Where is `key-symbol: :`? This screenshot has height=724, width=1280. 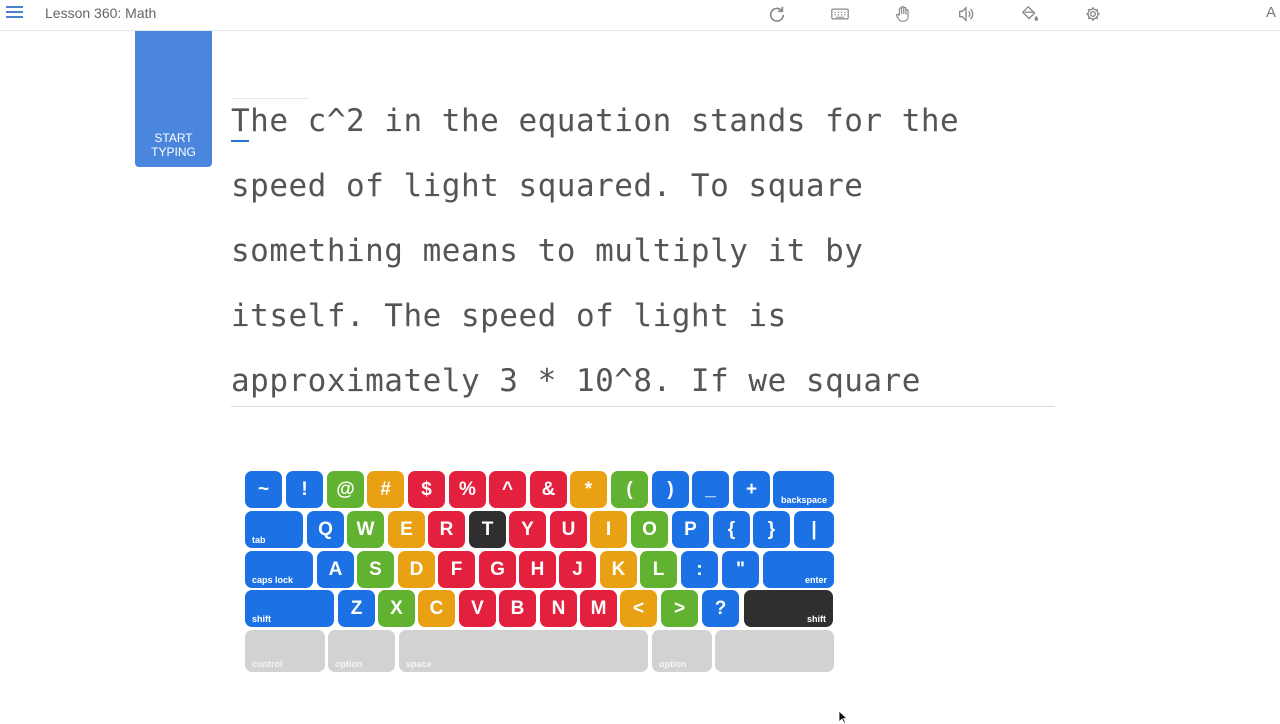 key-symbol: : is located at coordinates (699, 569).